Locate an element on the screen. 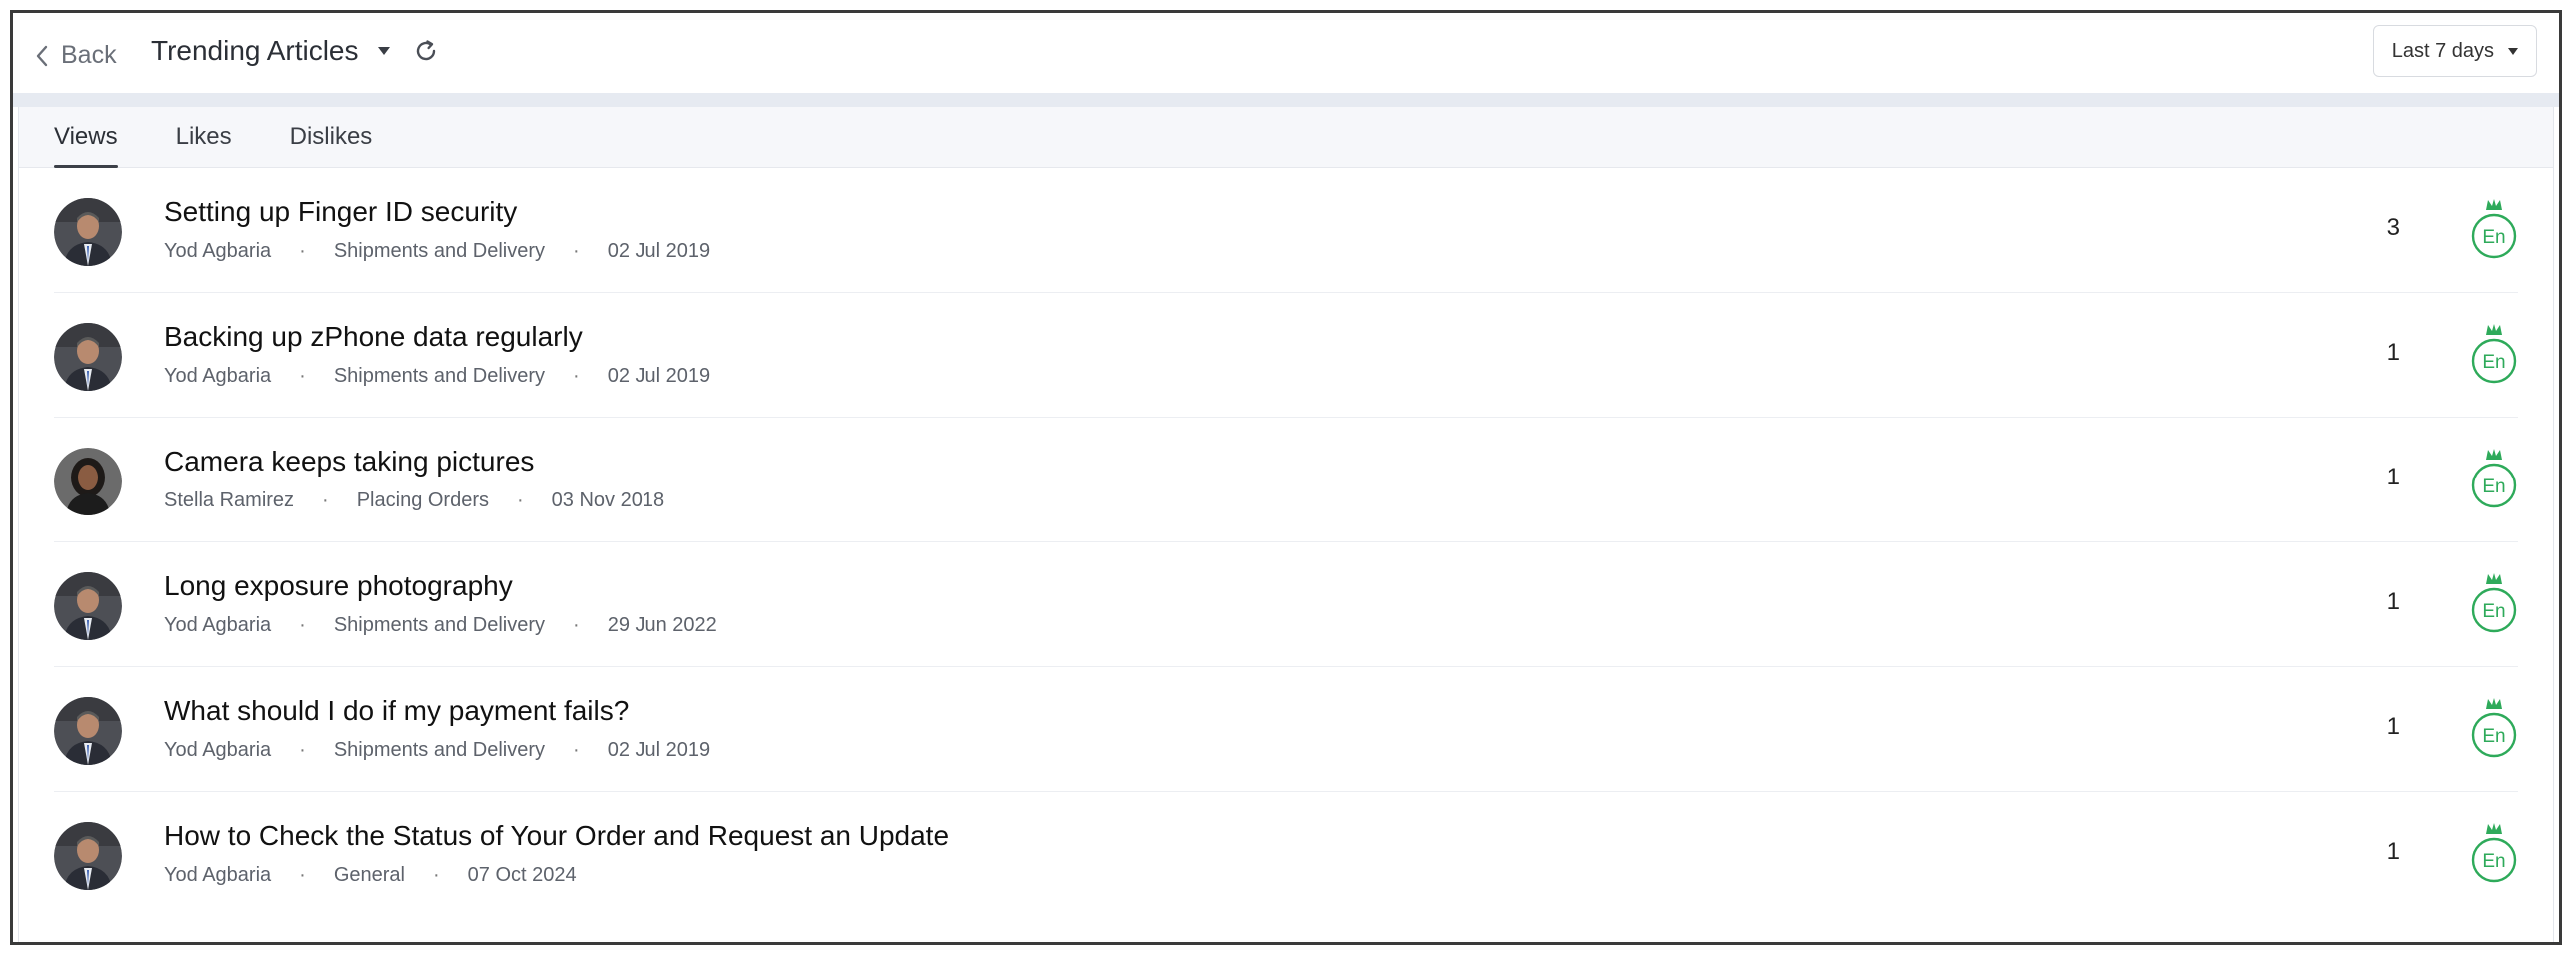  metric-tabs: Views Likes Dislikes is located at coordinates (1286, 137).